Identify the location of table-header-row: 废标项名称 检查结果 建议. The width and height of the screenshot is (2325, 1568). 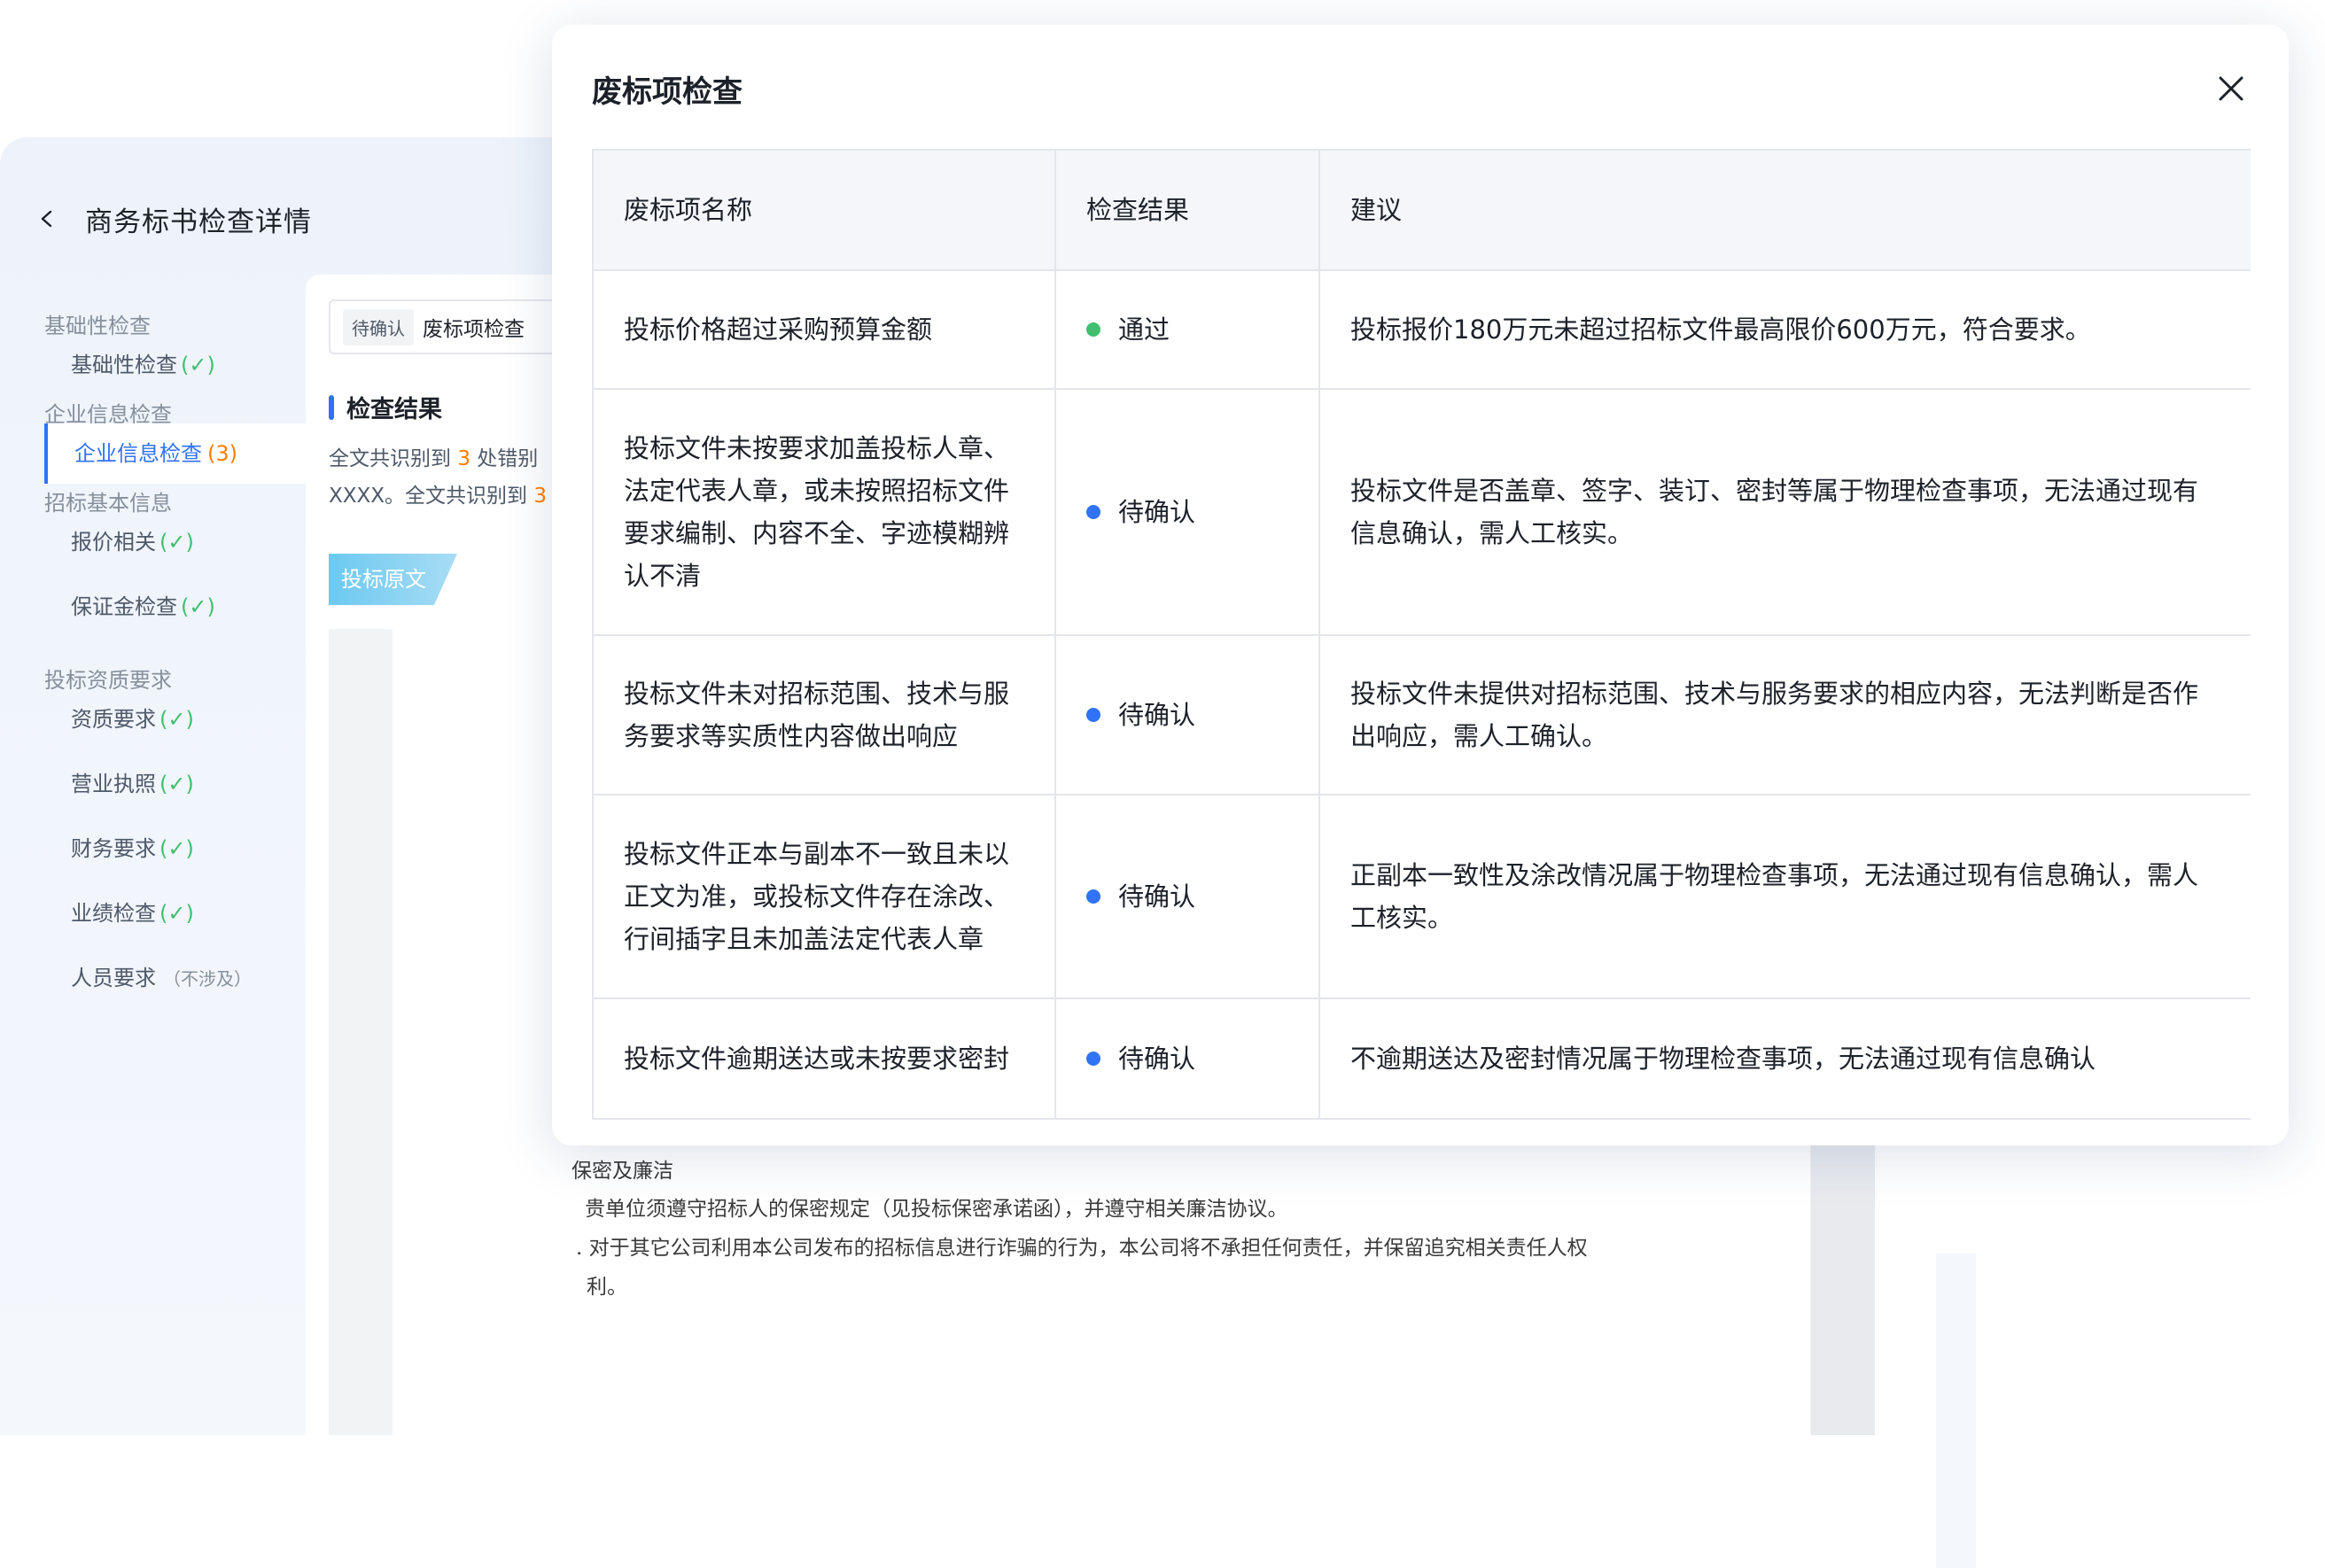
(1422, 210).